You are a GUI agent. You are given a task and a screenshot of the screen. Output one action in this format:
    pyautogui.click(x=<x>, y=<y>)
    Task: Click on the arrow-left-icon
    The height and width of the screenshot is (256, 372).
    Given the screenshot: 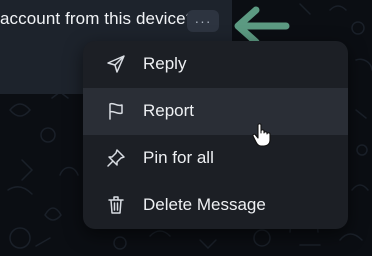 What is the action you would take?
    pyautogui.click(x=262, y=26)
    